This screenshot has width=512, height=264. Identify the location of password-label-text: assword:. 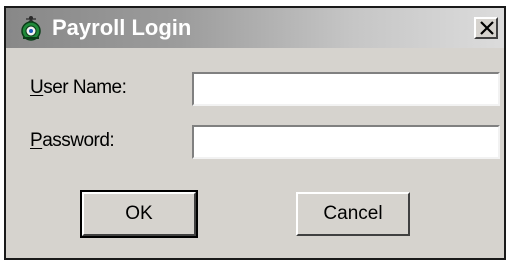
(78, 140).